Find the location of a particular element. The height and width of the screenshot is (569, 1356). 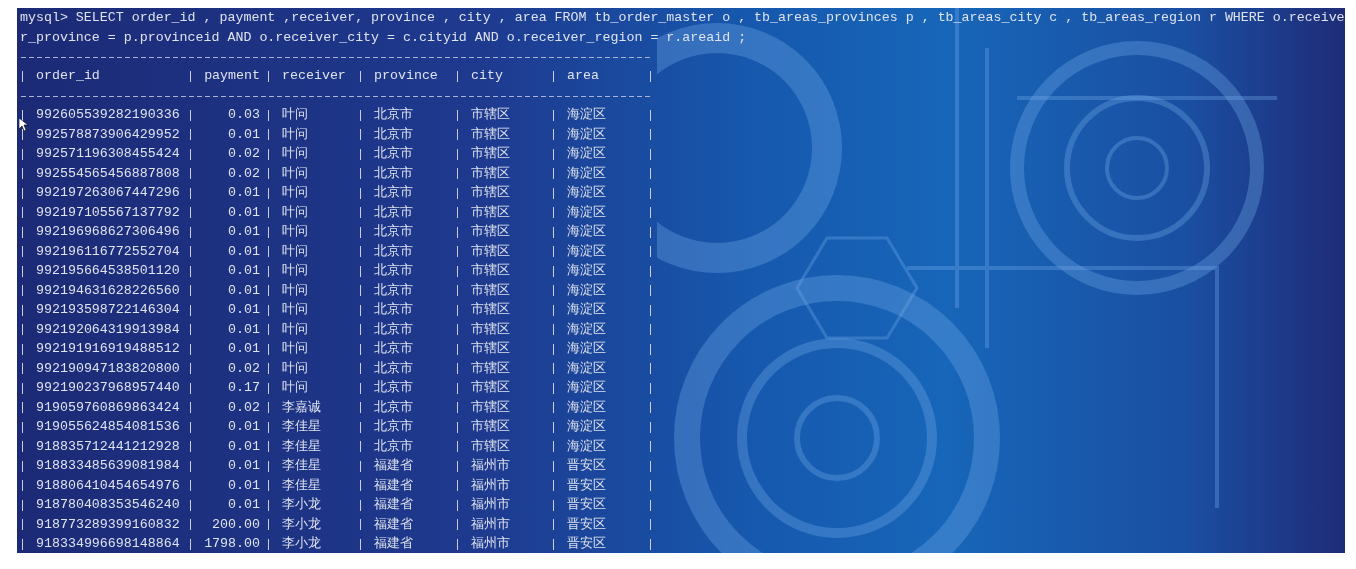

table-cell-text: 992197105567137792 is located at coordinates (107, 212).